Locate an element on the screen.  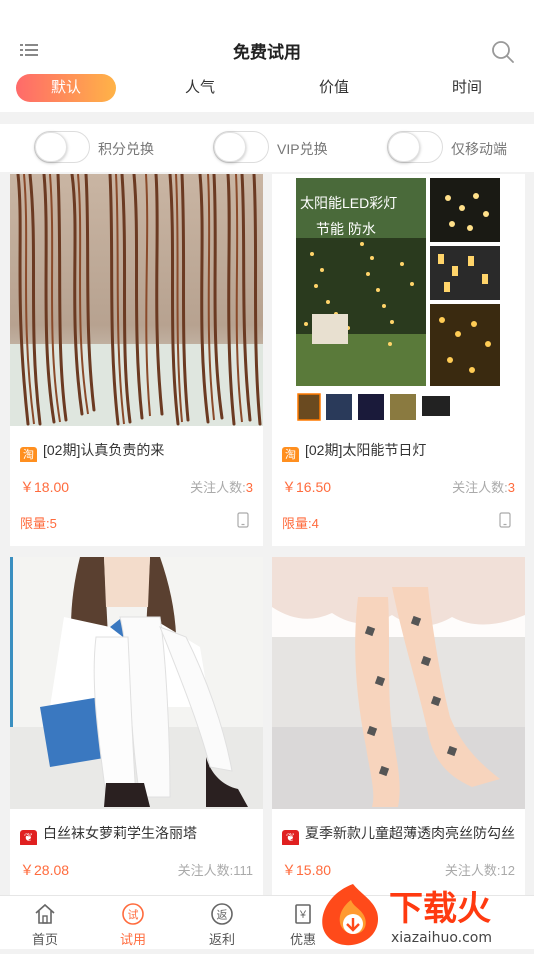
trial-icon: 试 is located at coordinates (133, 914).